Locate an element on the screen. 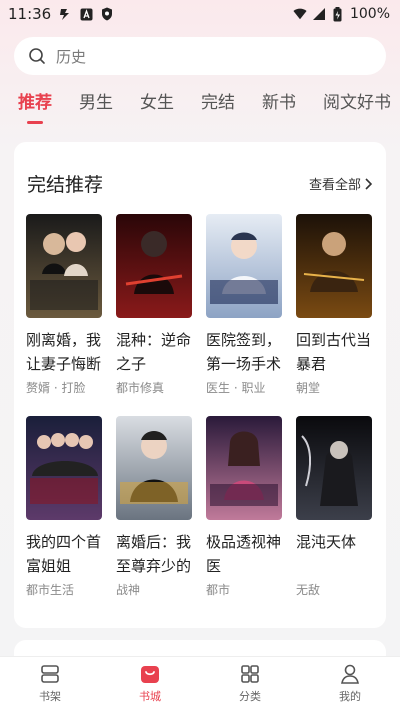 The height and width of the screenshot is (712, 400). nav-label: 分类 is located at coordinates (250, 696).